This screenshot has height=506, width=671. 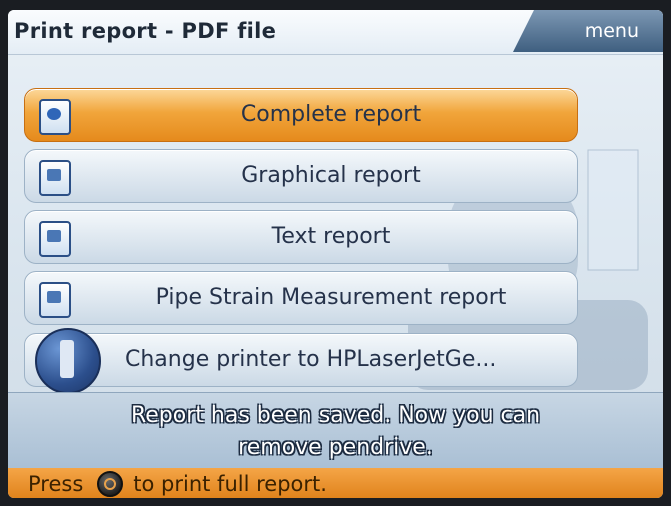 What do you see at coordinates (55, 300) in the screenshot?
I see `document-list-icon` at bounding box center [55, 300].